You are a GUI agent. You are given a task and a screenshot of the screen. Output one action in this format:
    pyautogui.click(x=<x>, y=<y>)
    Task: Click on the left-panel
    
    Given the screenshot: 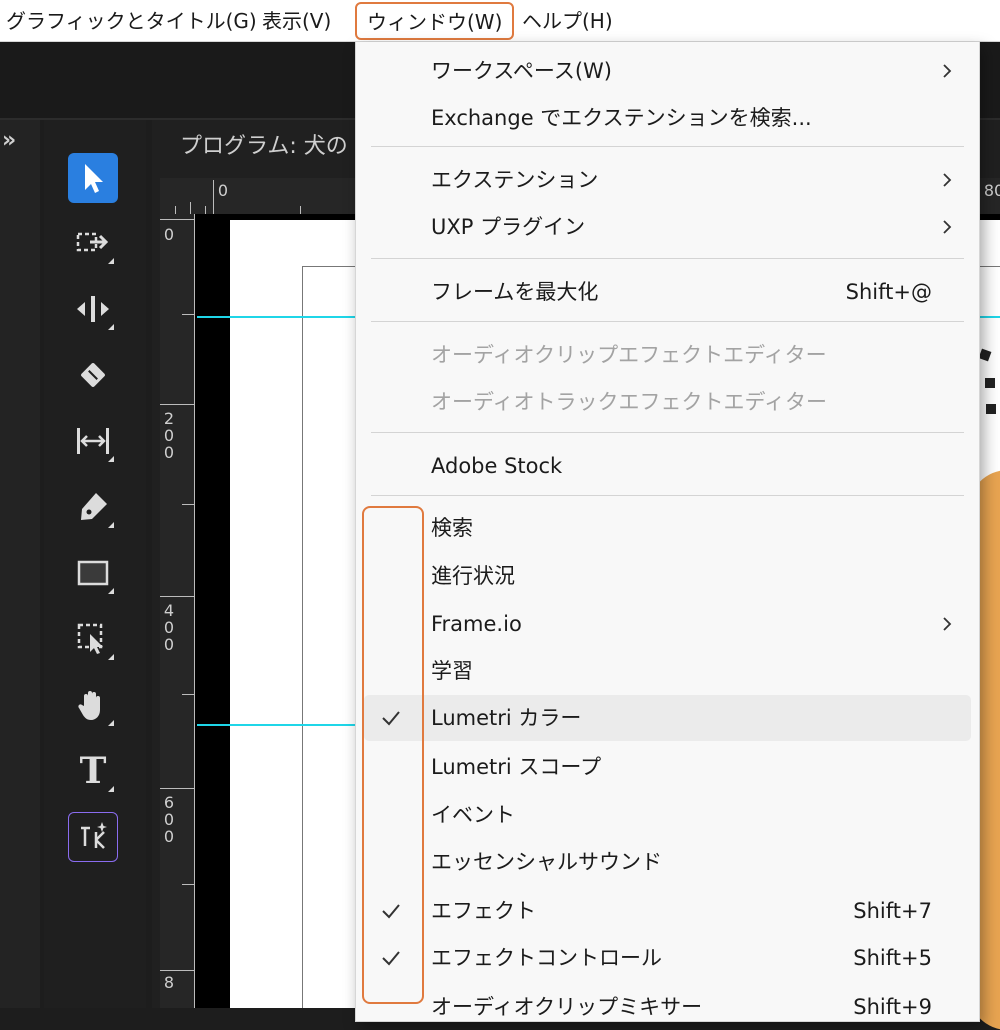 What is the action you would take?
    pyautogui.click(x=20, y=564)
    